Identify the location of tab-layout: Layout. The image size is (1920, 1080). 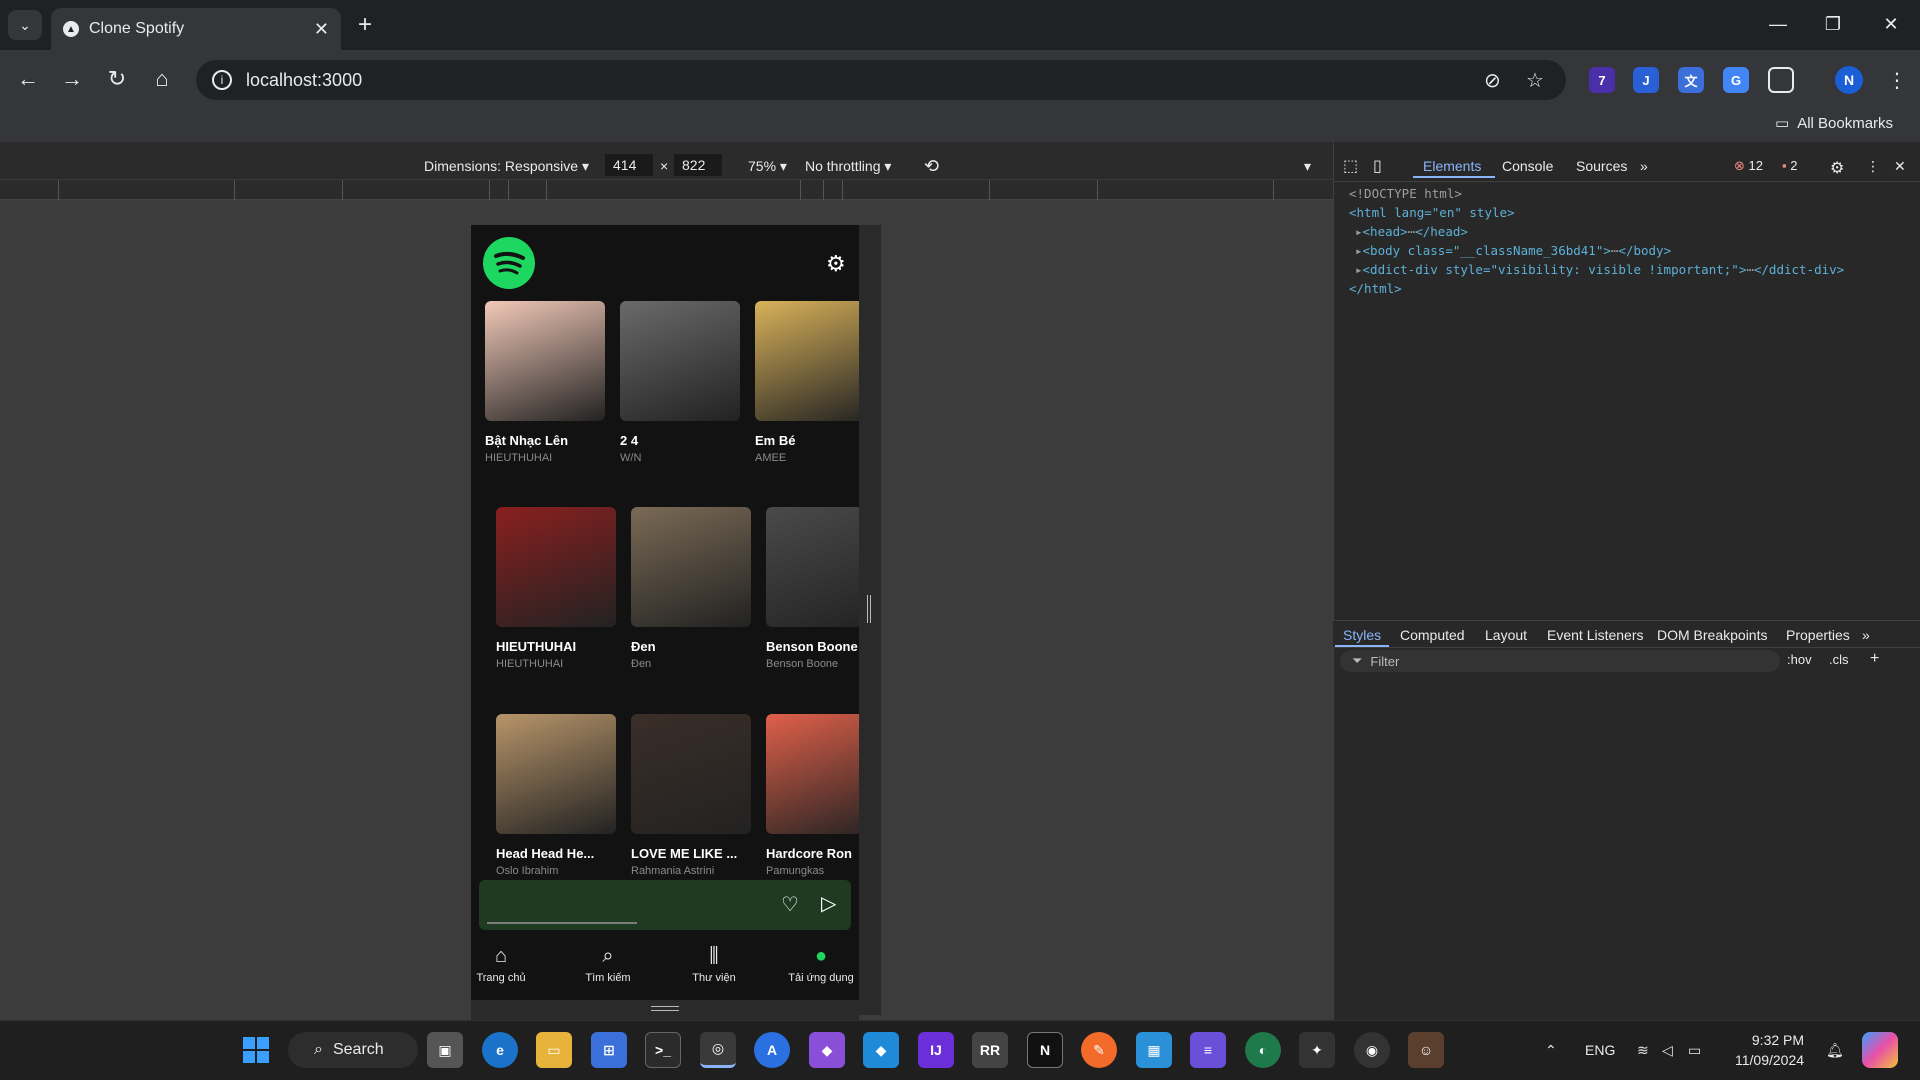
(1506, 635).